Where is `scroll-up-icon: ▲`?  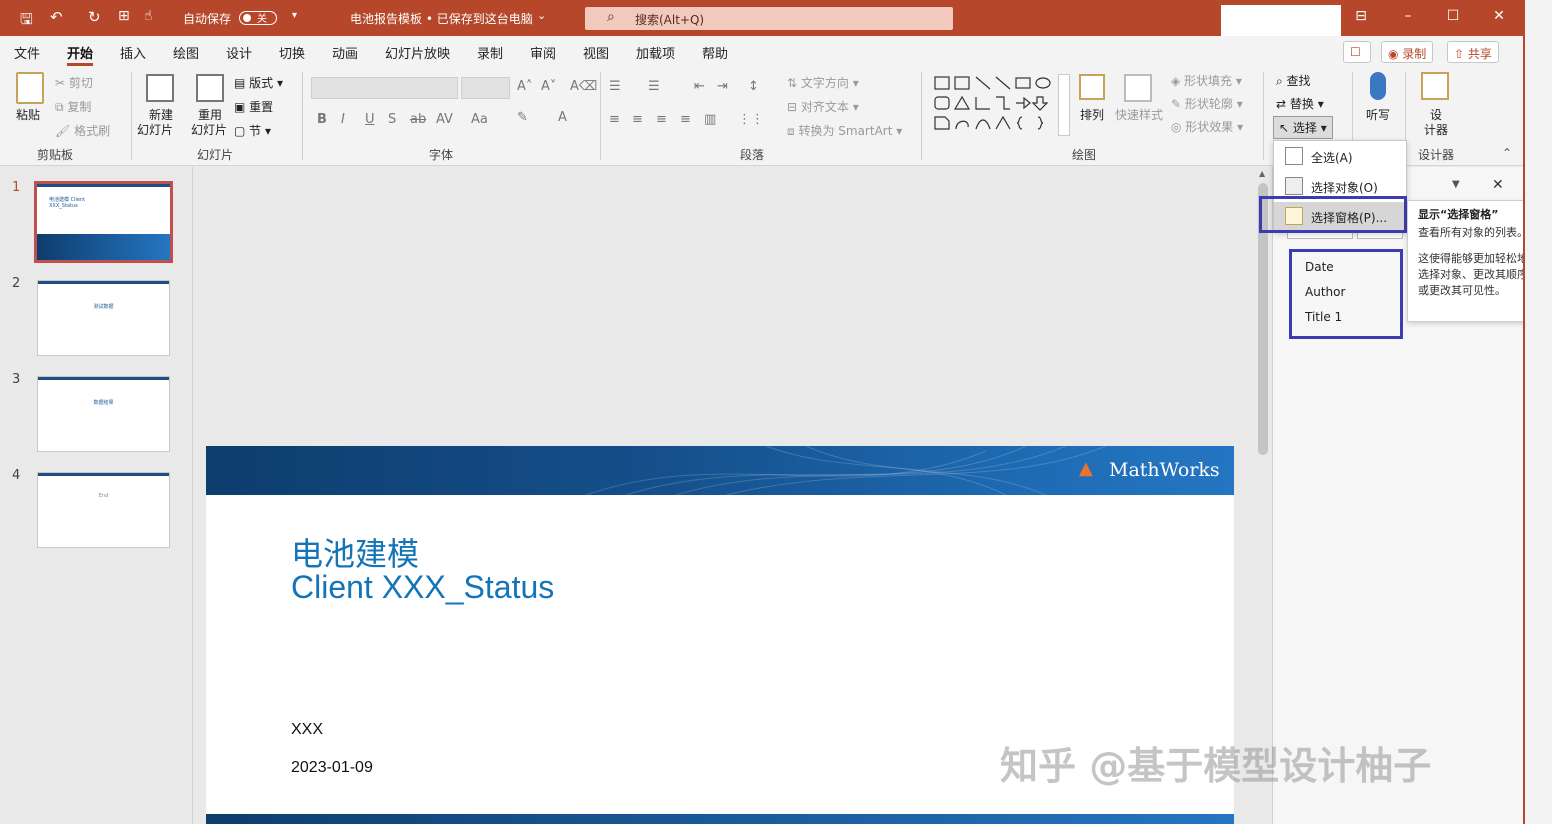
scroll-up-icon: ▲ is located at coordinates (1262, 173).